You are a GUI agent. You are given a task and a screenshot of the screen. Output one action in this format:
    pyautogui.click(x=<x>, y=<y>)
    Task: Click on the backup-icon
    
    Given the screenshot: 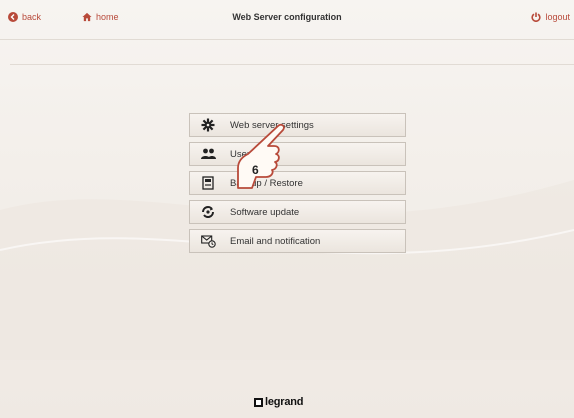 What is the action you would take?
    pyautogui.click(x=208, y=183)
    